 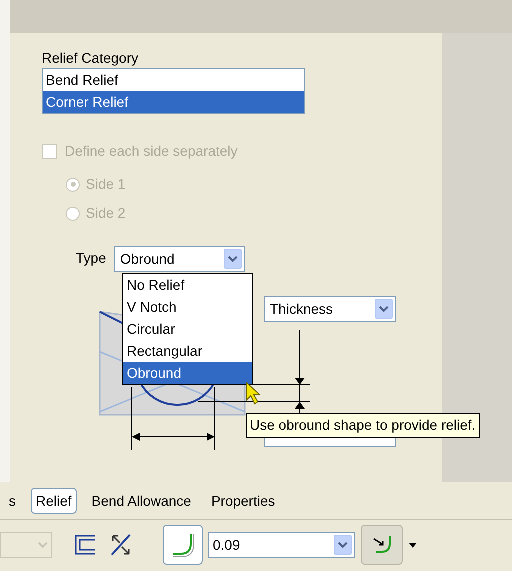 What do you see at coordinates (91, 258) in the screenshot?
I see `type-label: Type` at bounding box center [91, 258].